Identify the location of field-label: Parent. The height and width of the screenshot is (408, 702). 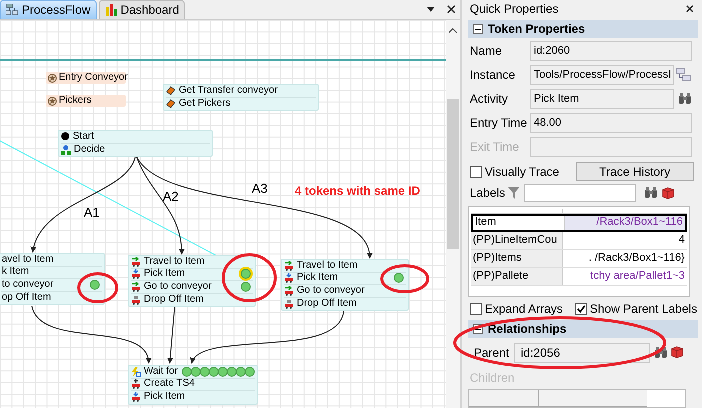
(491, 353).